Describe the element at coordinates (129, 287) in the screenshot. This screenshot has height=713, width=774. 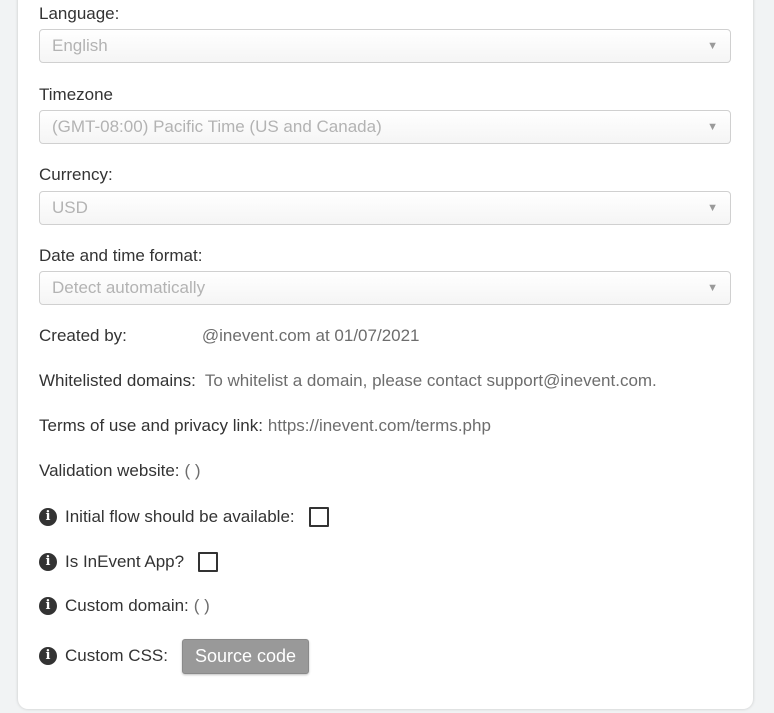
I see `datetime-value: Detect automatically` at that location.